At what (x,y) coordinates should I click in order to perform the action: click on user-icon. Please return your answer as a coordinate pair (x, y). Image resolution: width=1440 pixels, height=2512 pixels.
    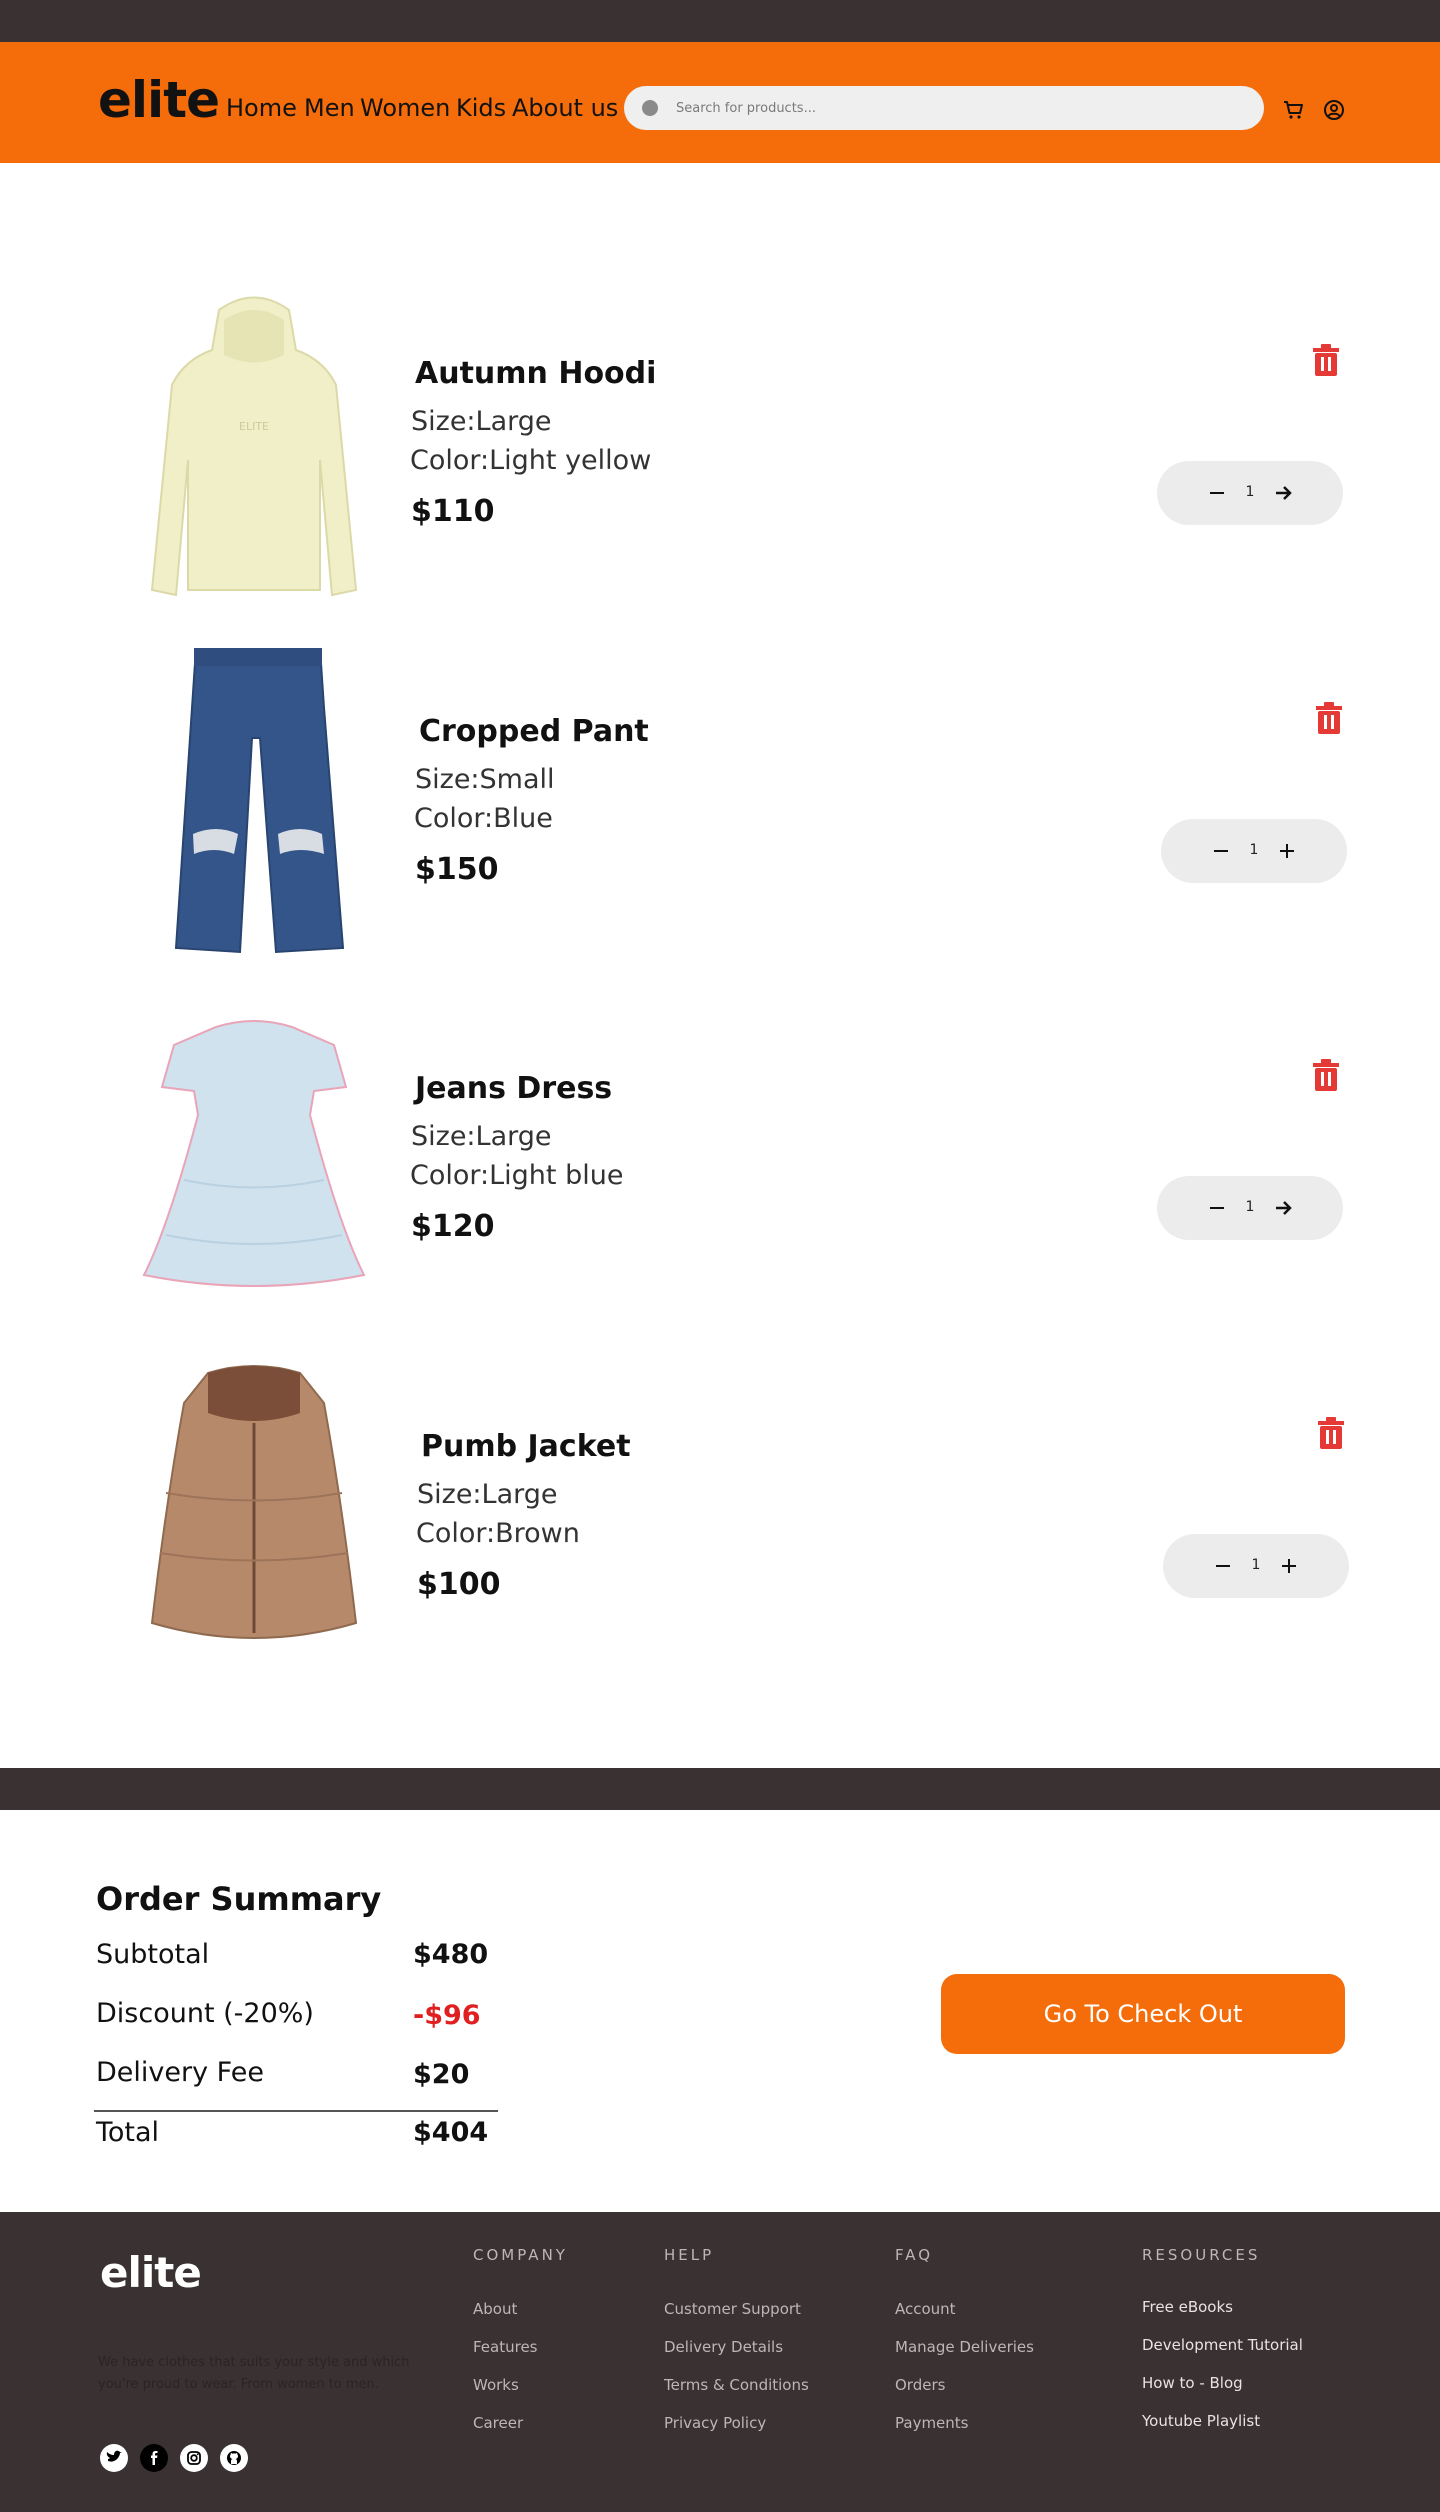
    Looking at the image, I should click on (1334, 110).